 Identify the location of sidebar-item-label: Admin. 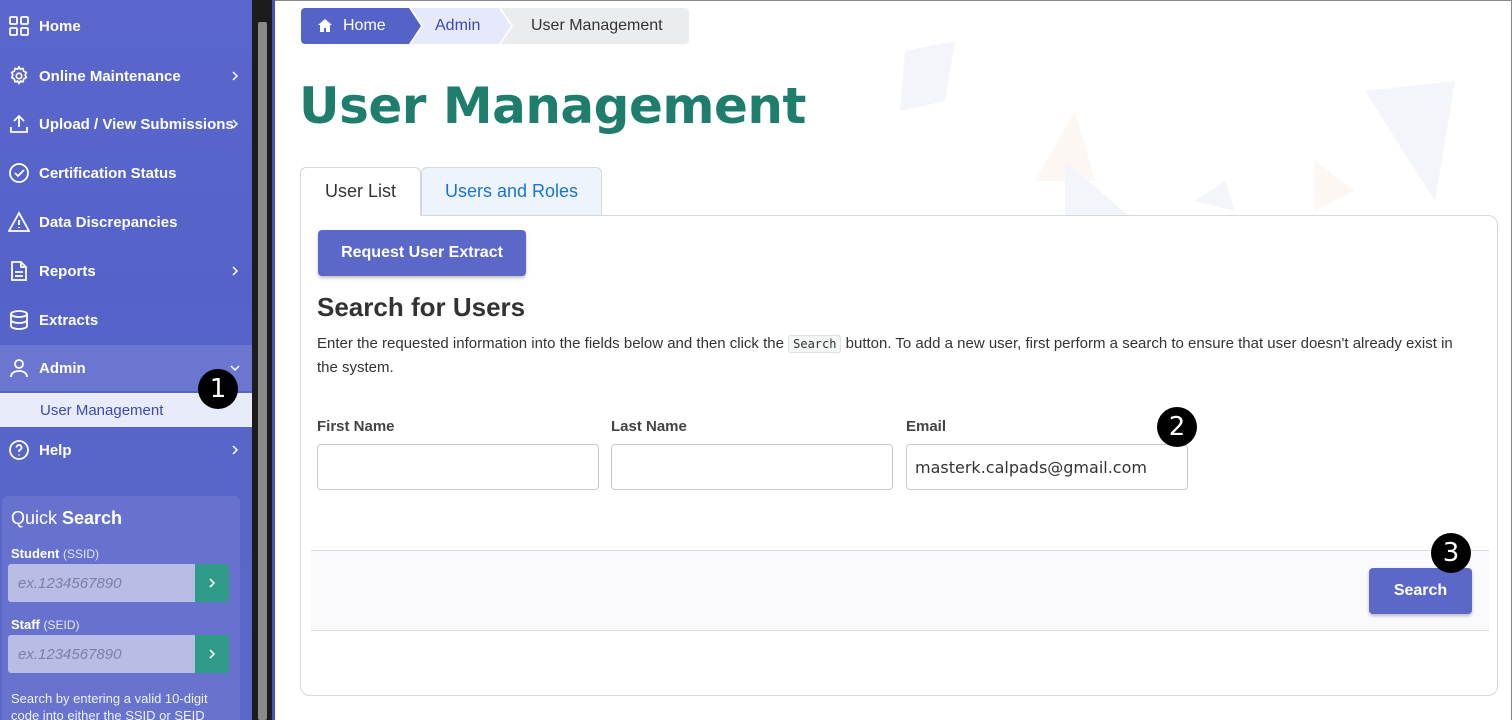
(62, 368).